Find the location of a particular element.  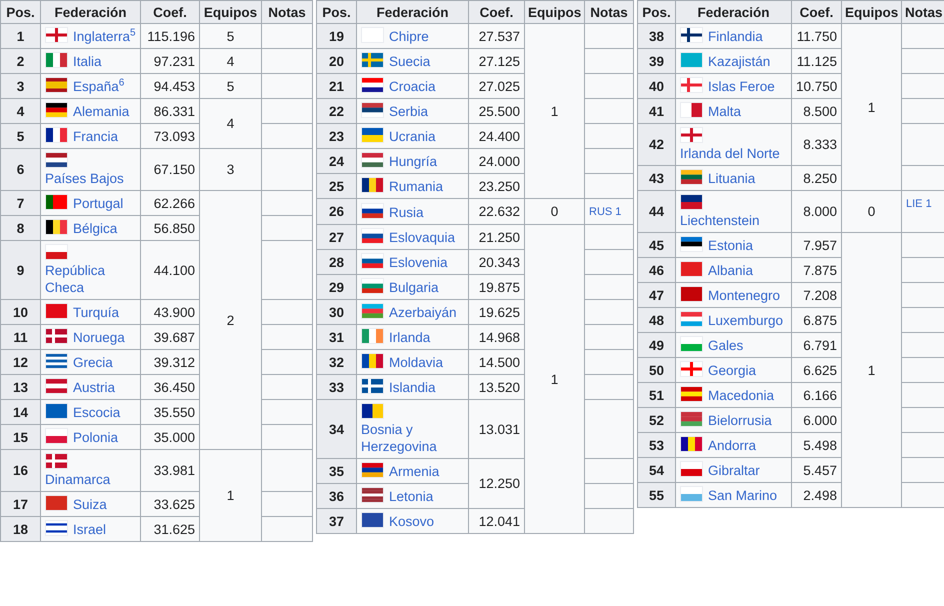

position-cell: 39 is located at coordinates (657, 61).